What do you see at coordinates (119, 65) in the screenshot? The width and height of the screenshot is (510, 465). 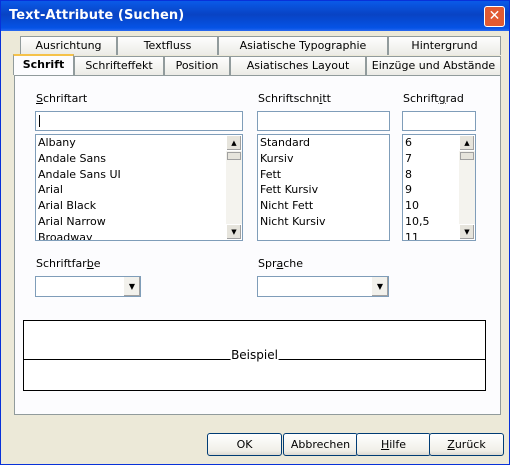 I see `tab-schrifteffekt: Schrifteffekt` at bounding box center [119, 65].